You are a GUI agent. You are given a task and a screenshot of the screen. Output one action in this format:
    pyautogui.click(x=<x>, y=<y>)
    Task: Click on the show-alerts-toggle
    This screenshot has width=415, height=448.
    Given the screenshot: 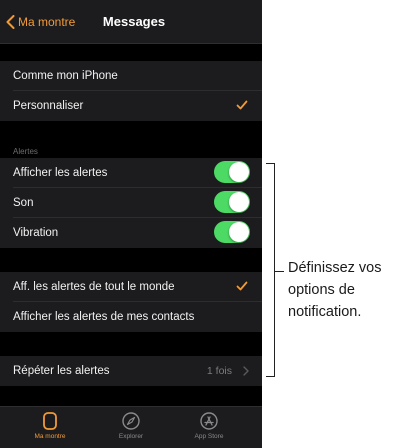 What is the action you would take?
    pyautogui.click(x=232, y=172)
    